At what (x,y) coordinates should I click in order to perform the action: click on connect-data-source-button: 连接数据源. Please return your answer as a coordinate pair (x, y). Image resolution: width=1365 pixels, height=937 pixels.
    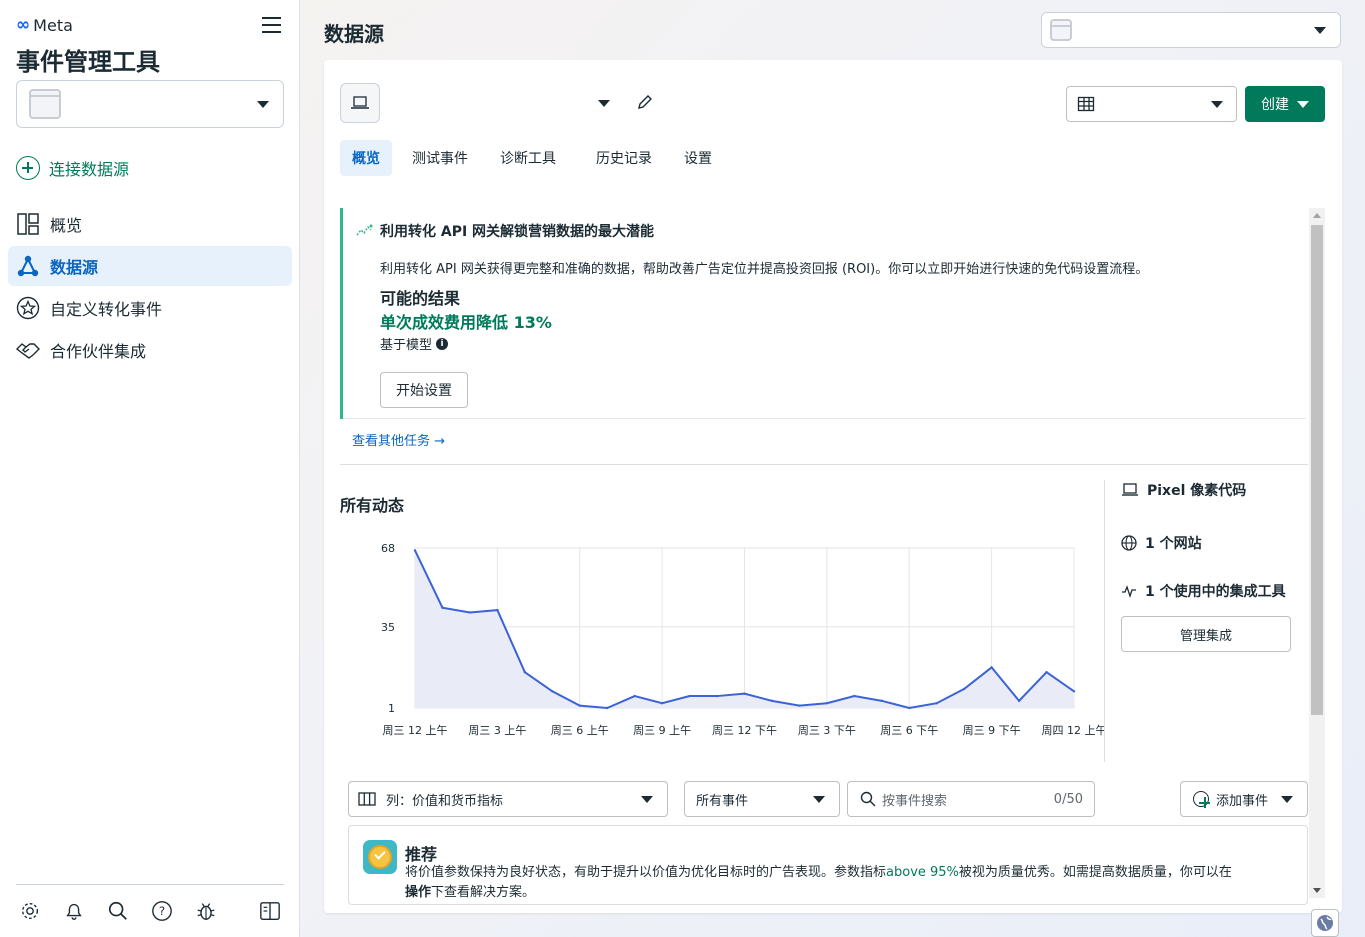
    Looking at the image, I should click on (72, 168).